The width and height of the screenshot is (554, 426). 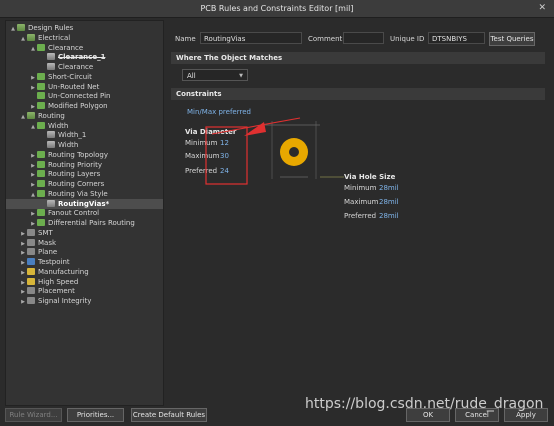 I want to click on tree-item: ▲ Clearance, so click(x=84, y=48).